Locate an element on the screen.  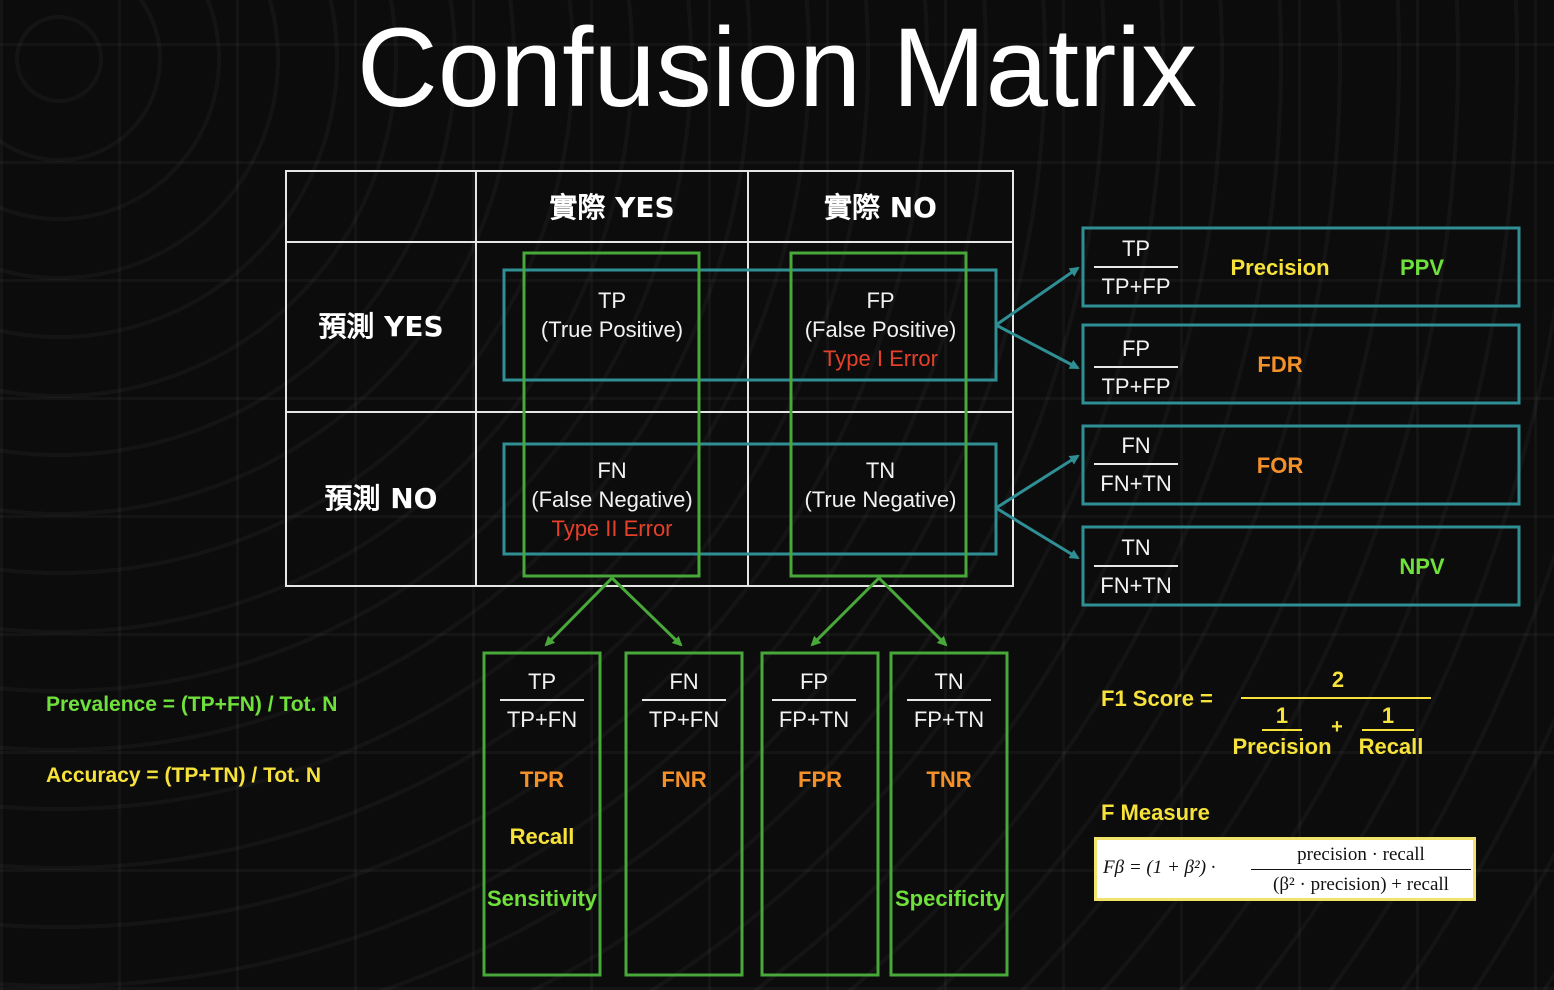
cell-fn-error: Type II Error is located at coordinates (612, 528).